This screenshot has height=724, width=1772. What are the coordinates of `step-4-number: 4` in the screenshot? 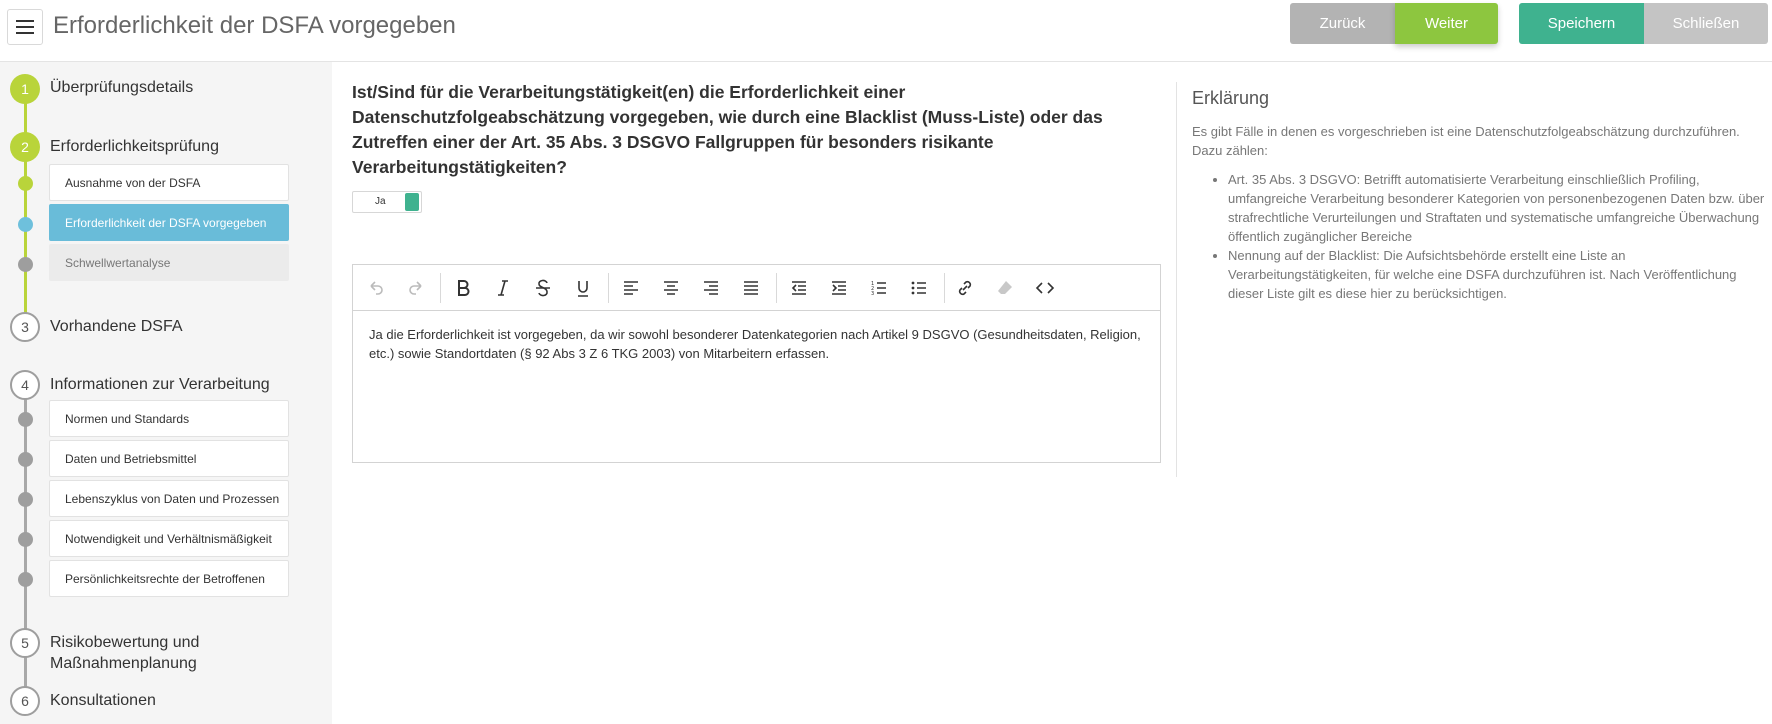 It's located at (25, 385).